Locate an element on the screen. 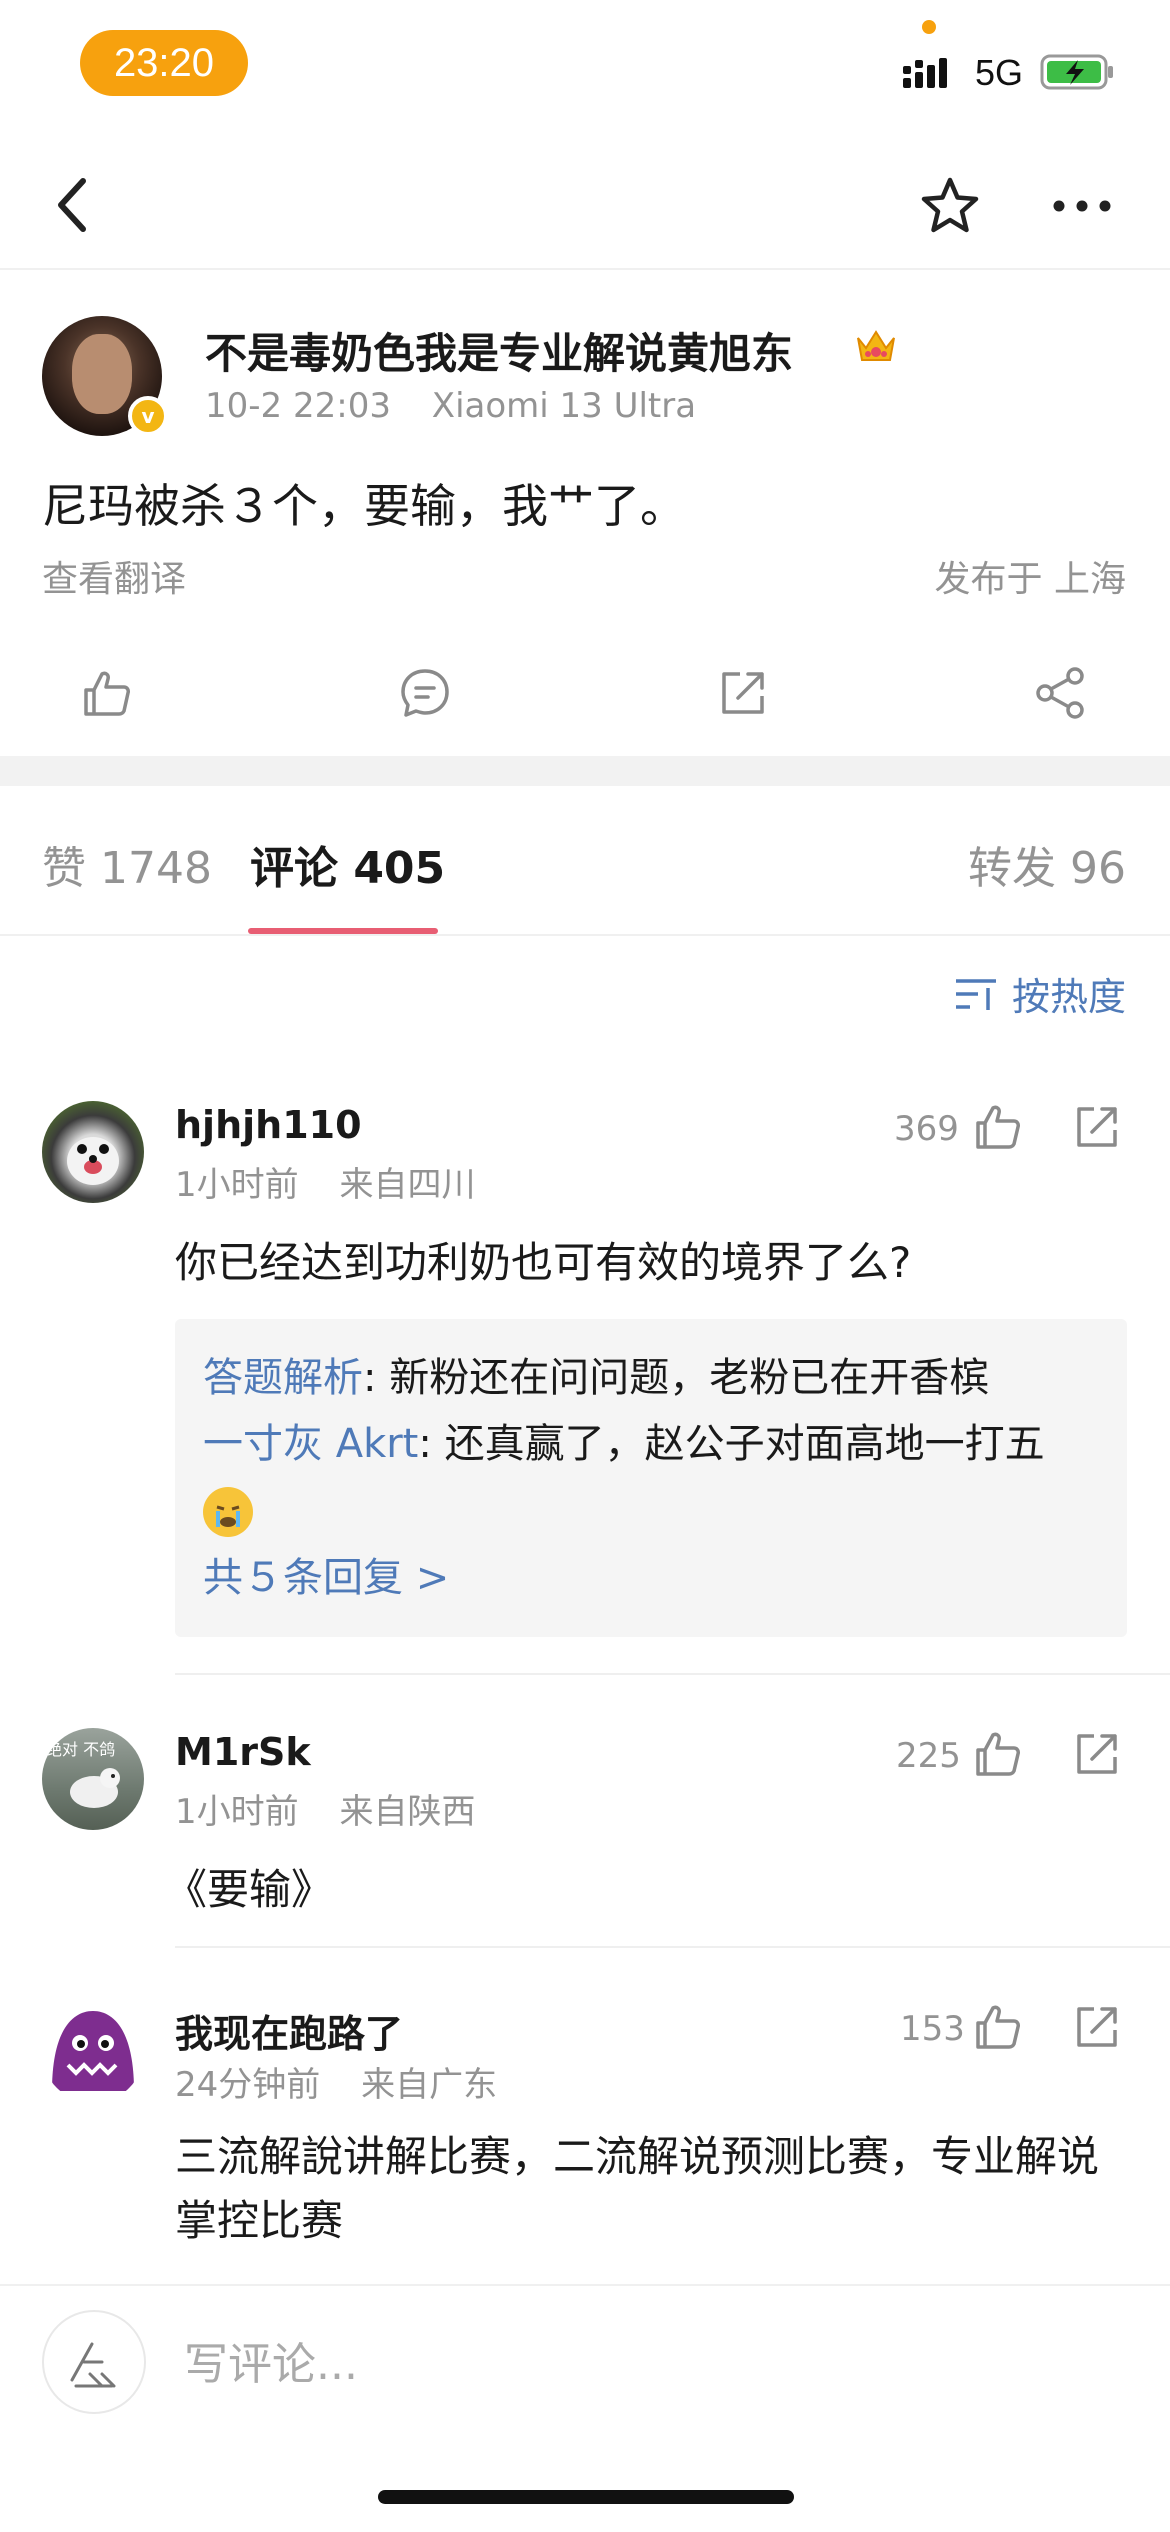 The height and width of the screenshot is (2532, 1170). share-button is located at coordinates (1061, 693).